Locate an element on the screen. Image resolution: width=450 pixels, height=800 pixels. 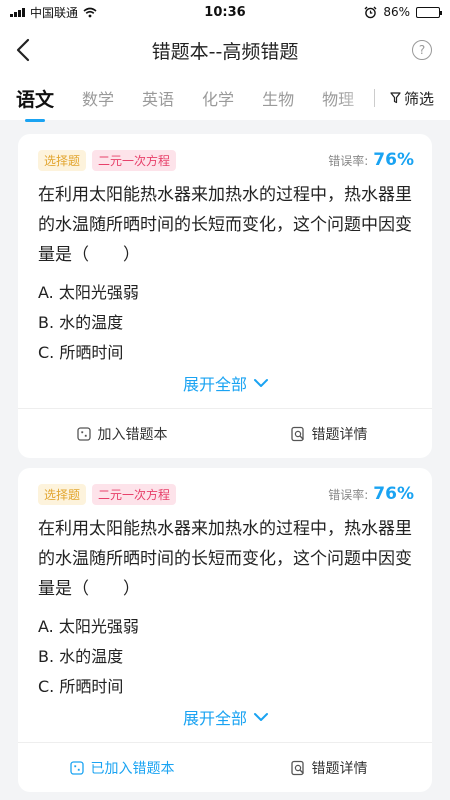
filter-label: 筛选 is located at coordinates (418, 98).